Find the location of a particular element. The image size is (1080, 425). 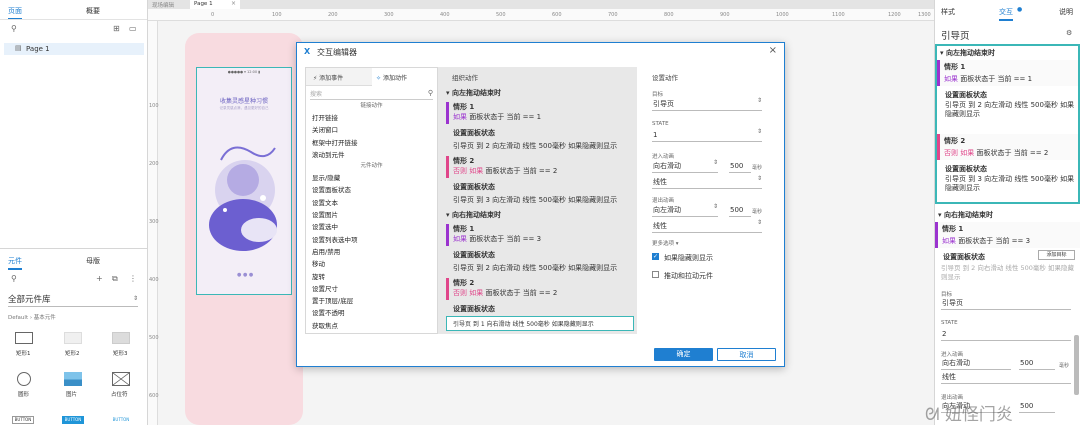

rectangle-3-widget is located at coordinates (121, 338).